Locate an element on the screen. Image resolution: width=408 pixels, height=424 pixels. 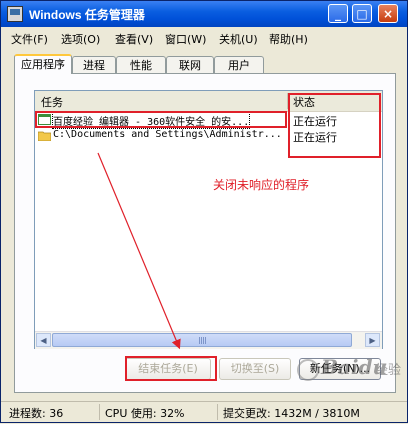
task-highlight-box is located at coordinates (161, 119).